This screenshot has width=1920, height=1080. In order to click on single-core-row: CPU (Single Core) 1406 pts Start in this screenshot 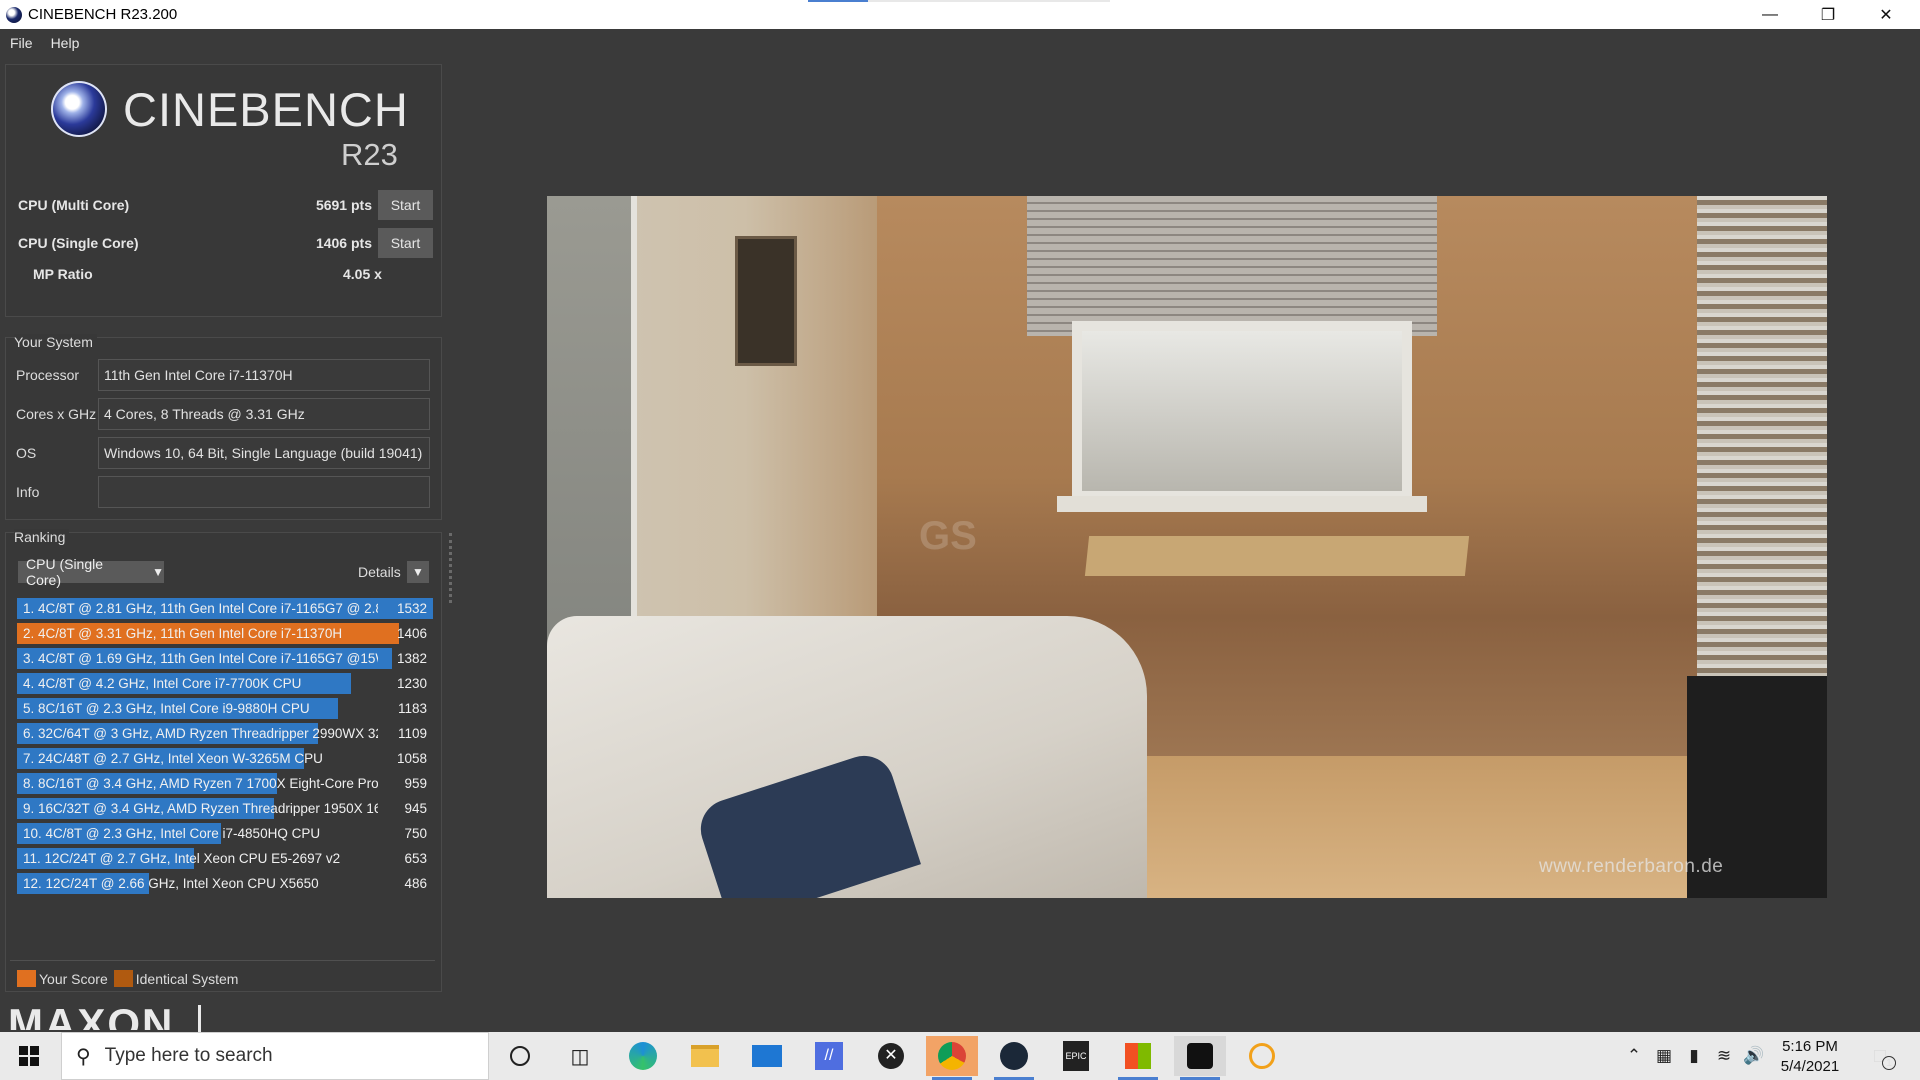, I will do `click(227, 243)`.